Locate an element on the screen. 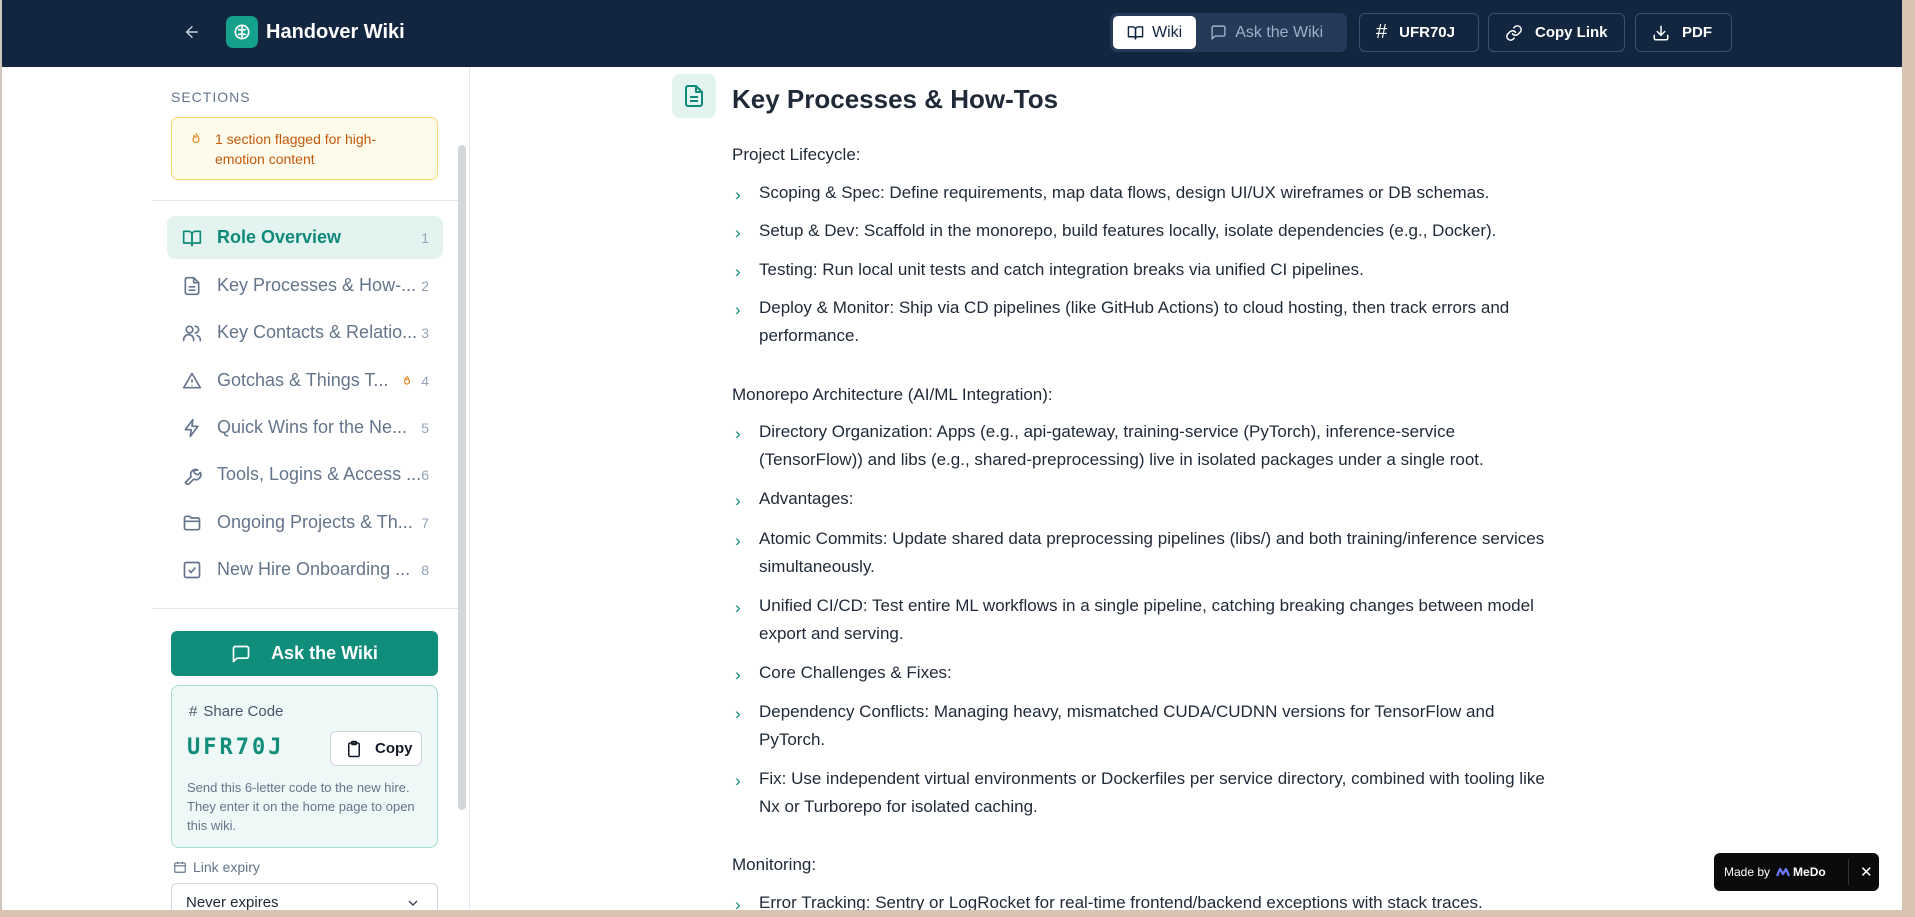 The width and height of the screenshot is (1915, 917). share-code-value: UFR70J is located at coordinates (236, 747).